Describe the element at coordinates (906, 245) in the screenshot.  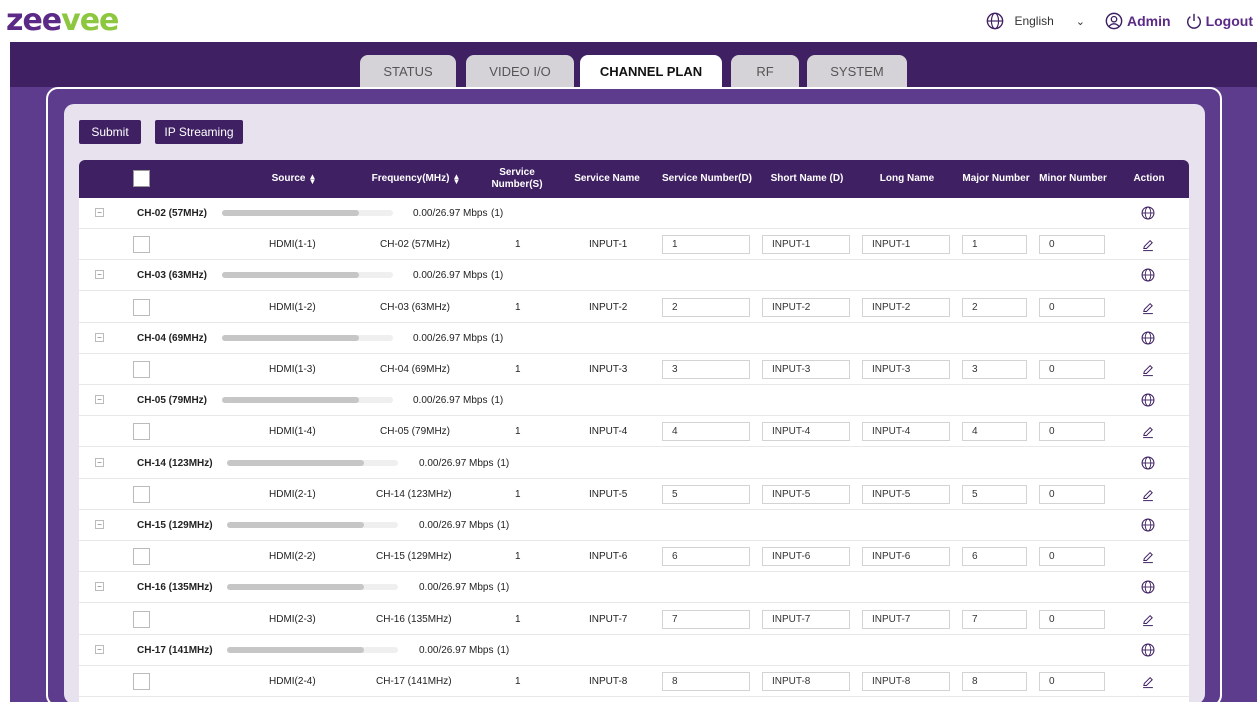
I see `long-name-input: INPUT-1` at that location.